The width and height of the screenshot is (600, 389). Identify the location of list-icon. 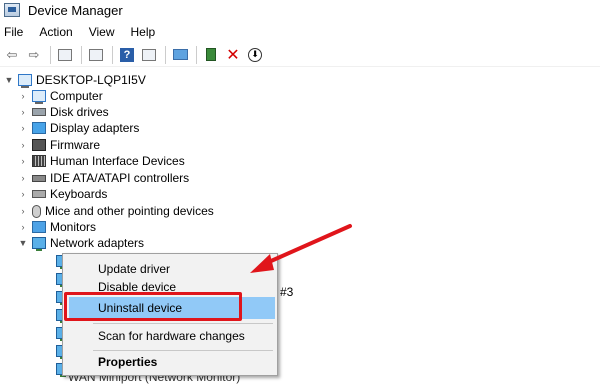
(96, 55).